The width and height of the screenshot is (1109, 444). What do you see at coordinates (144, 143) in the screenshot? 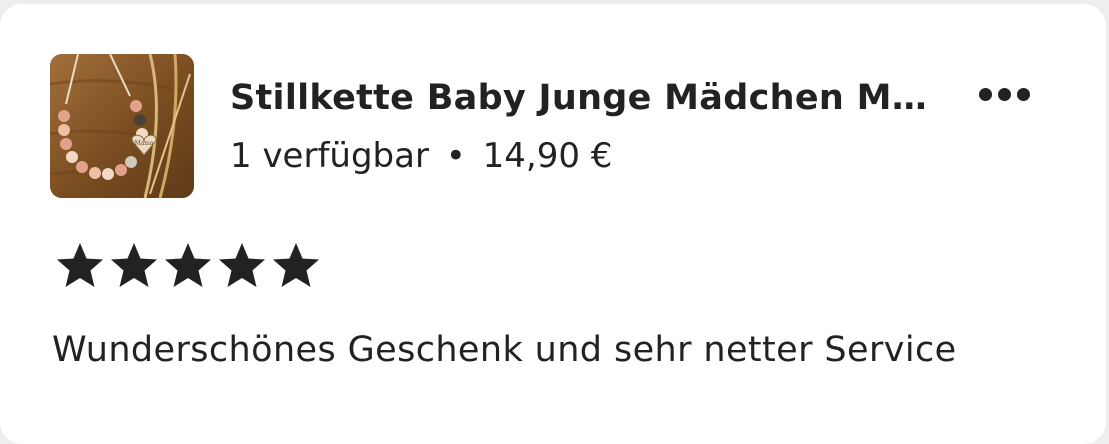
I see `pendant-engraving: Mama` at bounding box center [144, 143].